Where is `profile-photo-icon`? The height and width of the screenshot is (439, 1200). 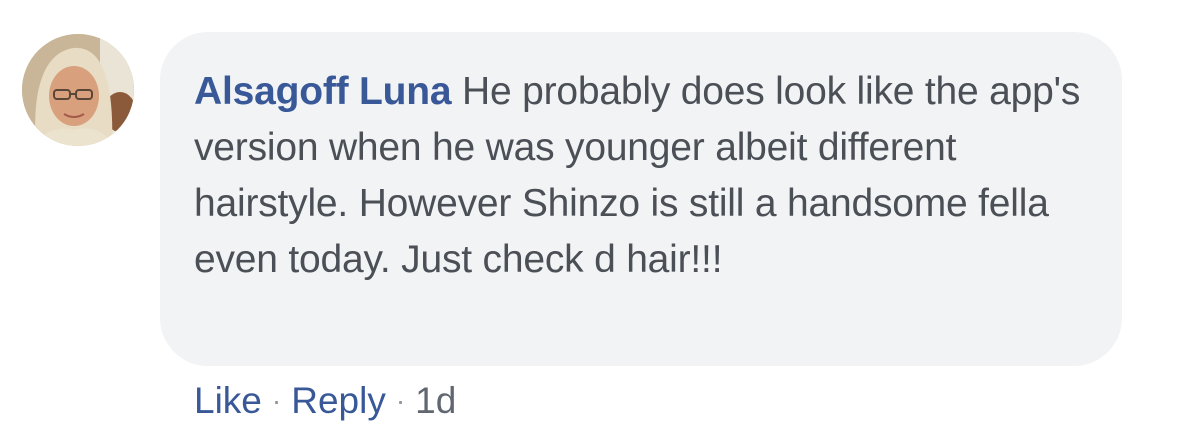
profile-photo-icon is located at coordinates (78, 90).